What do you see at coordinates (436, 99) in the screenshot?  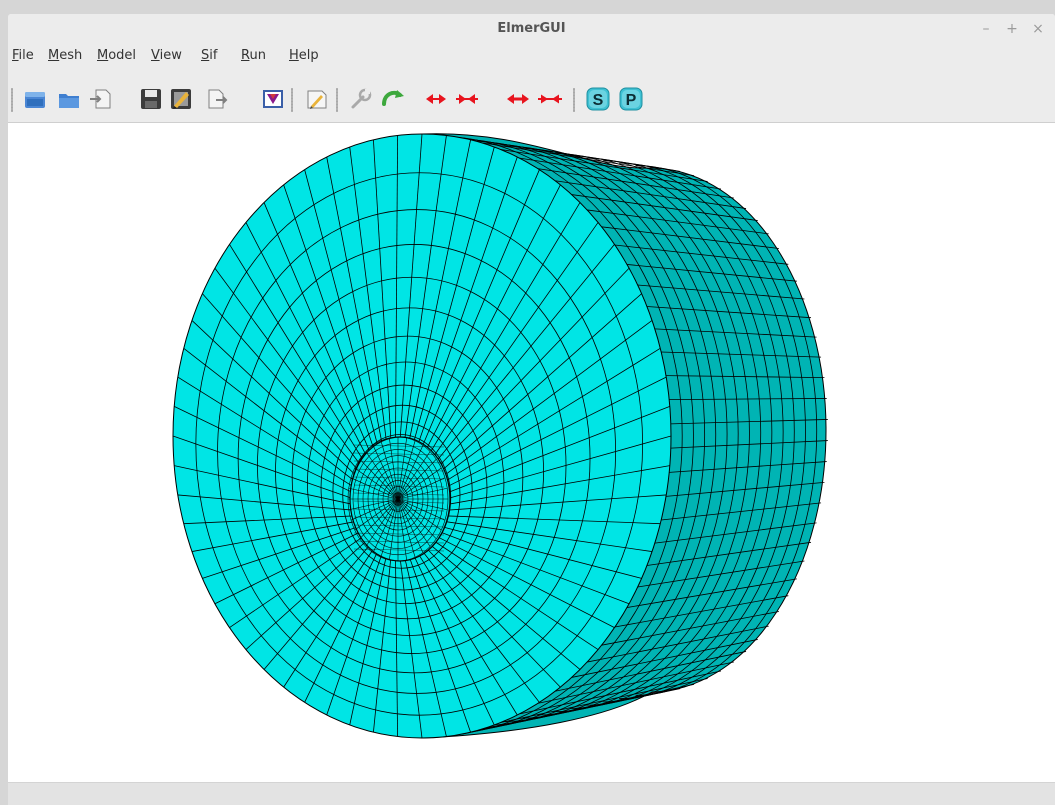 I see `move-left-right-icon` at bounding box center [436, 99].